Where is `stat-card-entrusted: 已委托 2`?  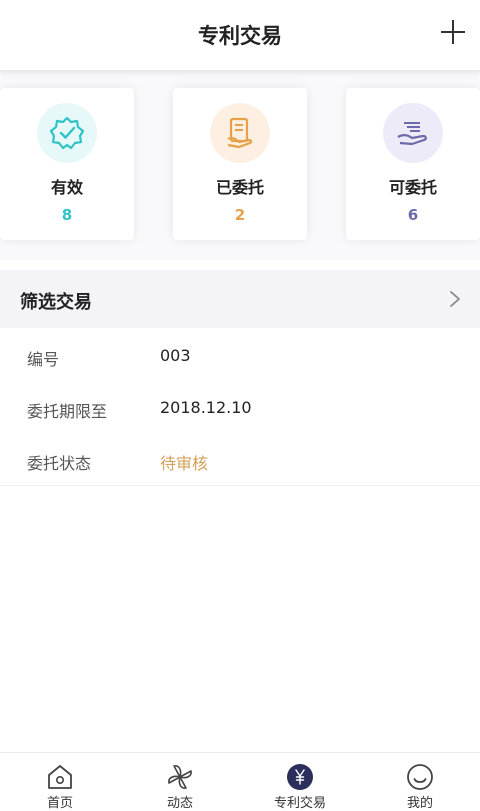
stat-card-entrusted: 已委托 2 is located at coordinates (240, 164).